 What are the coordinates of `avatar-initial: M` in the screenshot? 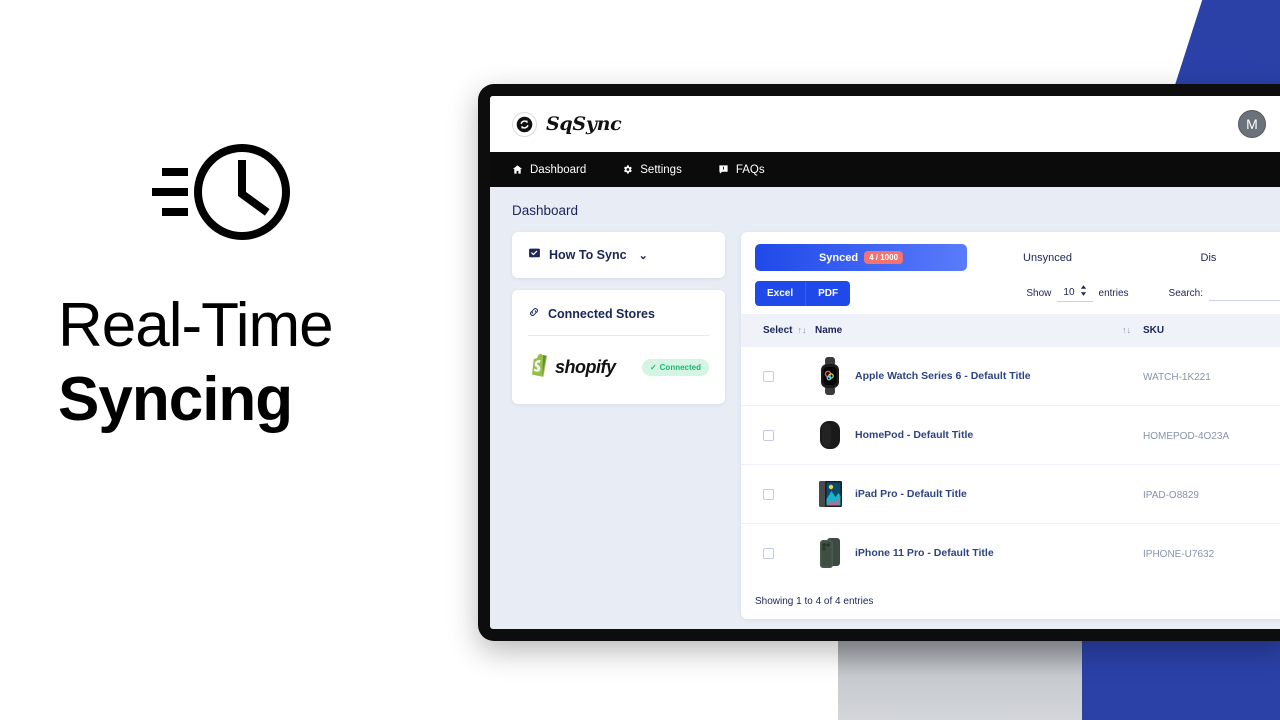 It's located at (1252, 124).